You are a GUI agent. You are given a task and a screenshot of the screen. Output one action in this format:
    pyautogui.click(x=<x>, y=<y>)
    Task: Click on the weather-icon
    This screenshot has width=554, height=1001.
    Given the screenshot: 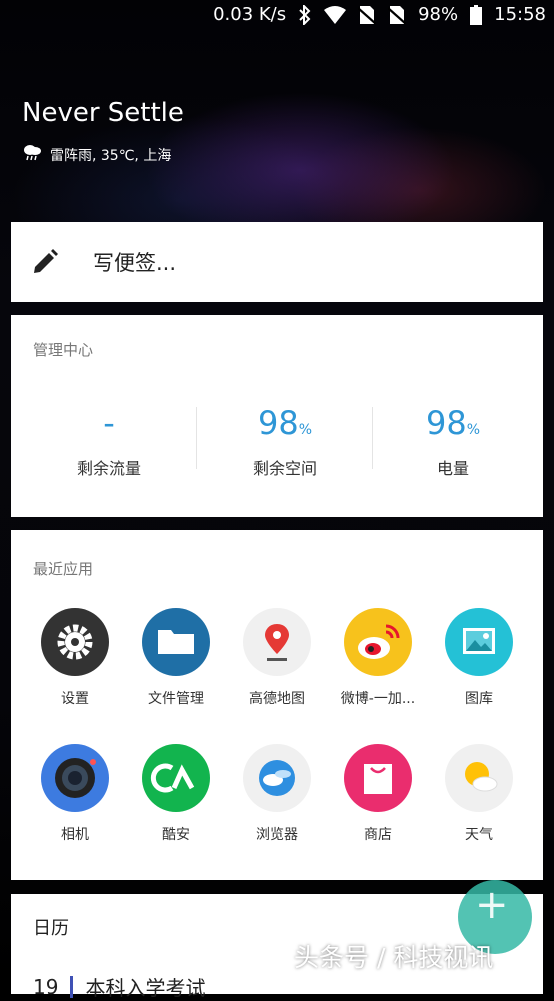 What is the action you would take?
    pyautogui.click(x=479, y=778)
    